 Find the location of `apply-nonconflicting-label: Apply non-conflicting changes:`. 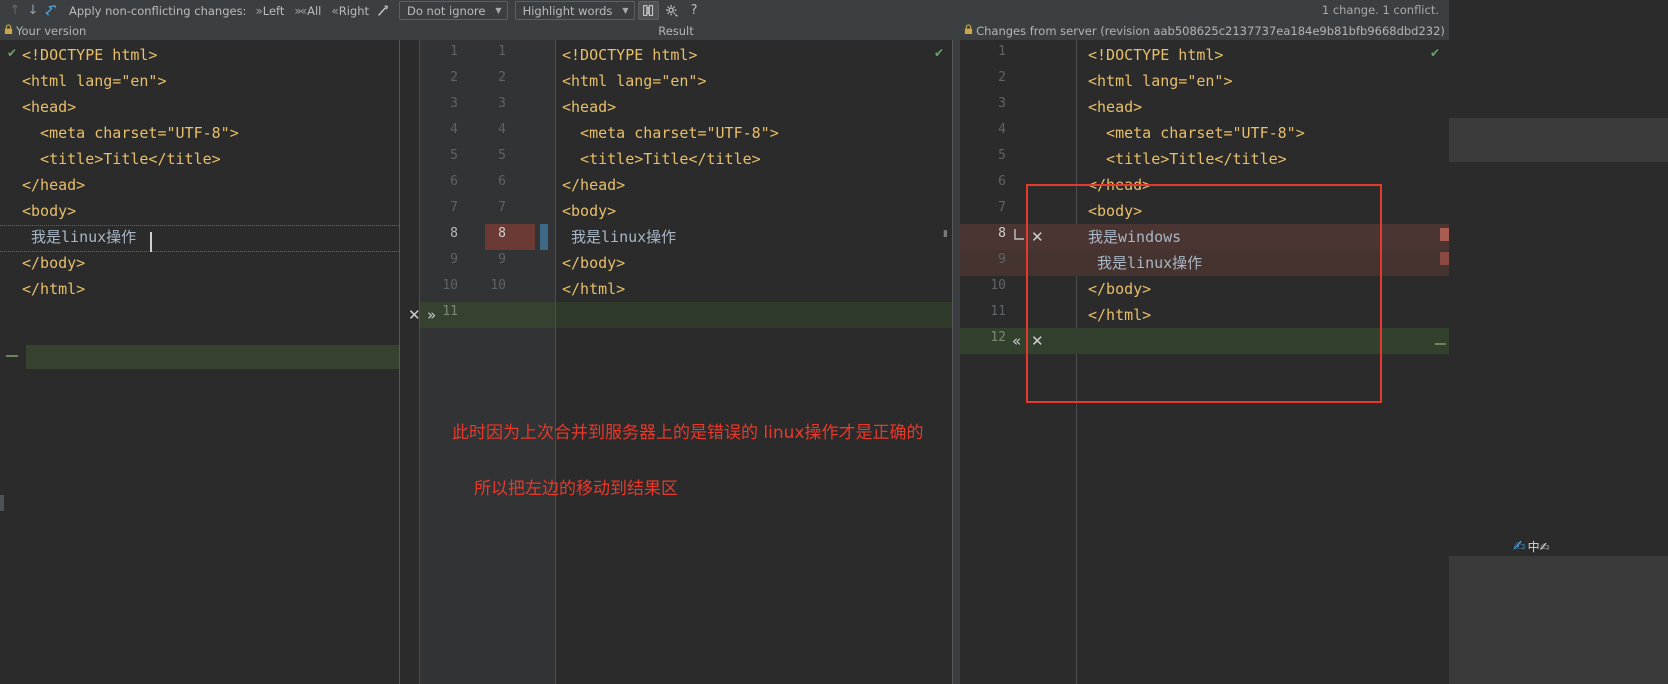

apply-nonconflicting-label: Apply non-conflicting changes: is located at coordinates (158, 10).